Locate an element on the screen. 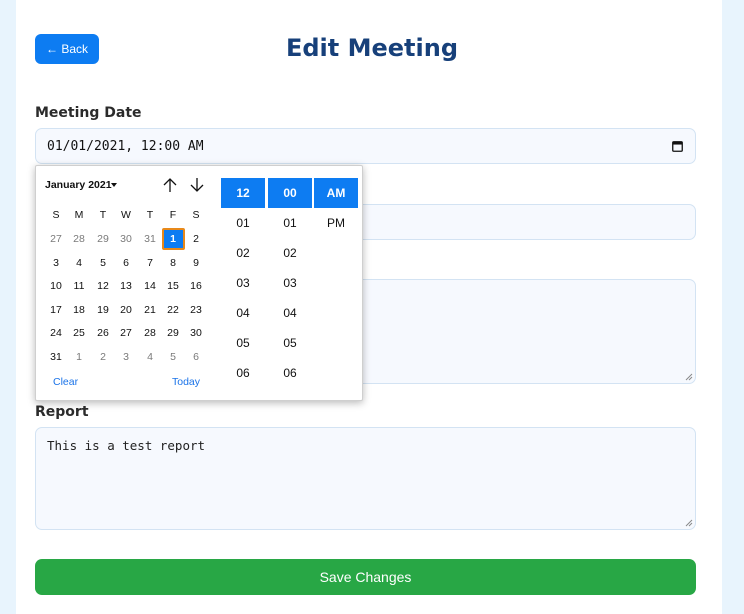  meridiem-column: AM PM is located at coordinates (336, 208).